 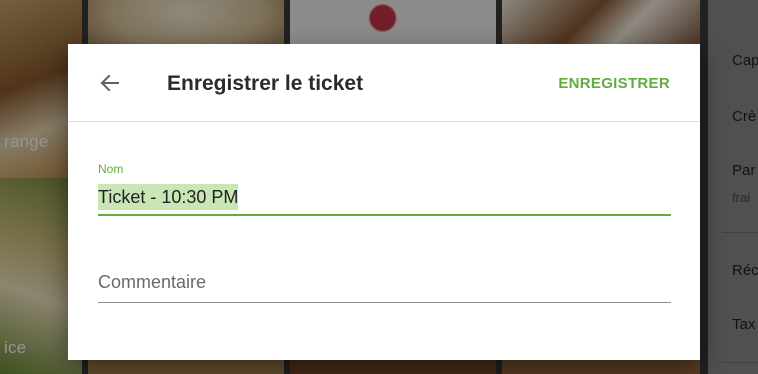 What do you see at coordinates (168, 197) in the screenshot?
I see `name-field-value: Ticket - 10:30 PM` at bounding box center [168, 197].